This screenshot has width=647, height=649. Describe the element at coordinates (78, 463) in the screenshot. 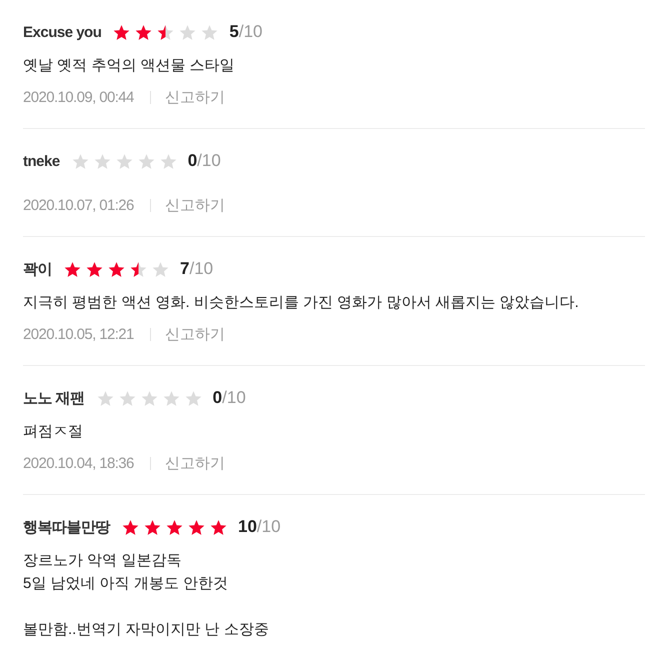

I see `review-date: 2020.10.04, 18:36` at that location.